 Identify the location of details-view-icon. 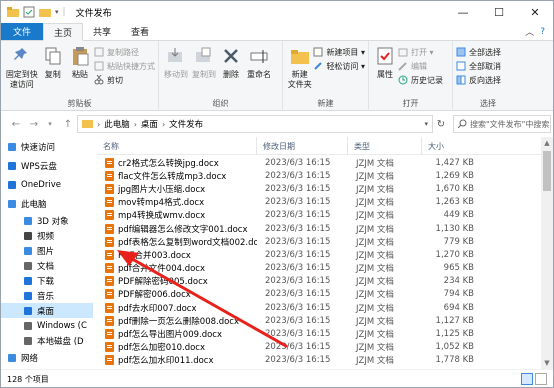
(527, 379).